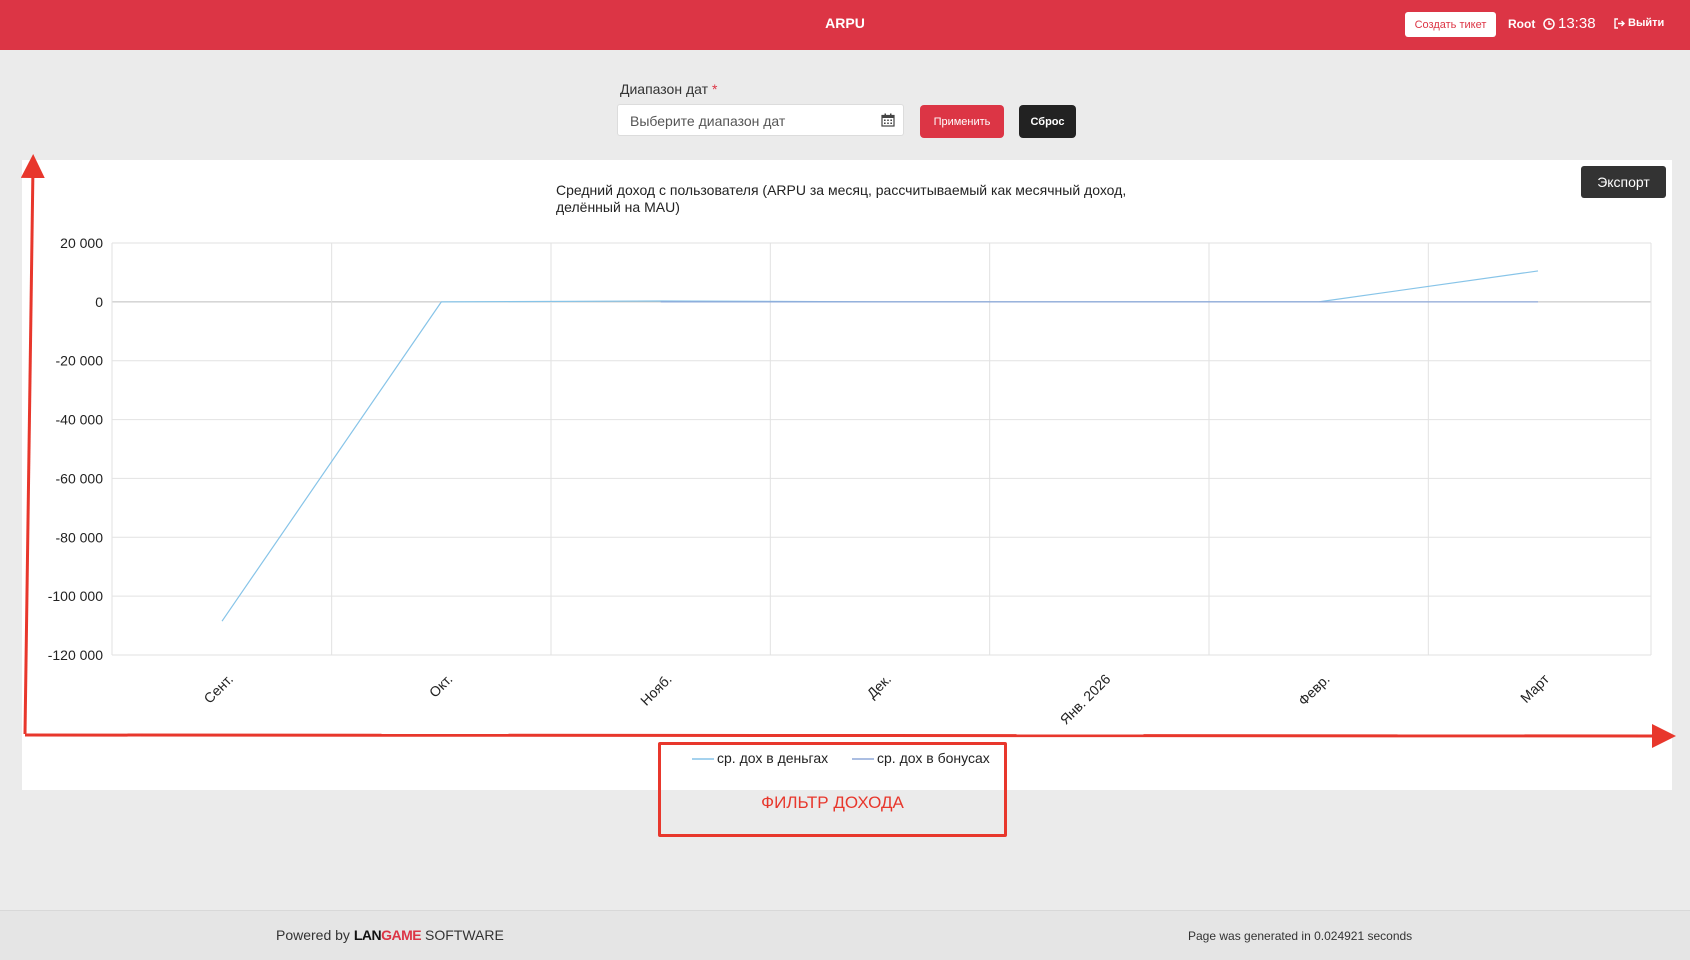 This screenshot has height=960, width=1690. I want to click on y-tick-label: -60 000, so click(80, 478).